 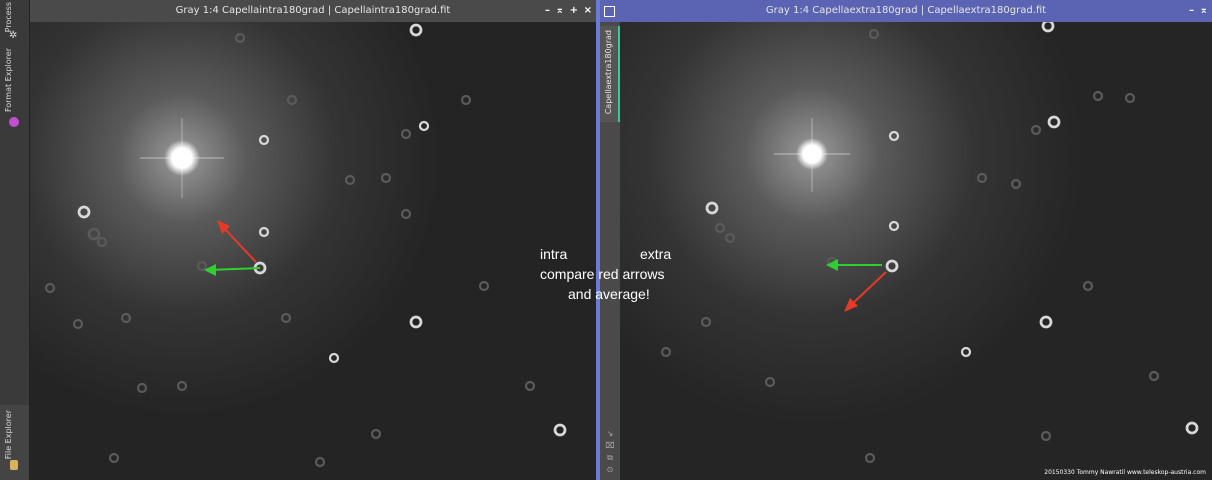 What do you see at coordinates (609, 11) in the screenshot?
I see `window-icon` at bounding box center [609, 11].